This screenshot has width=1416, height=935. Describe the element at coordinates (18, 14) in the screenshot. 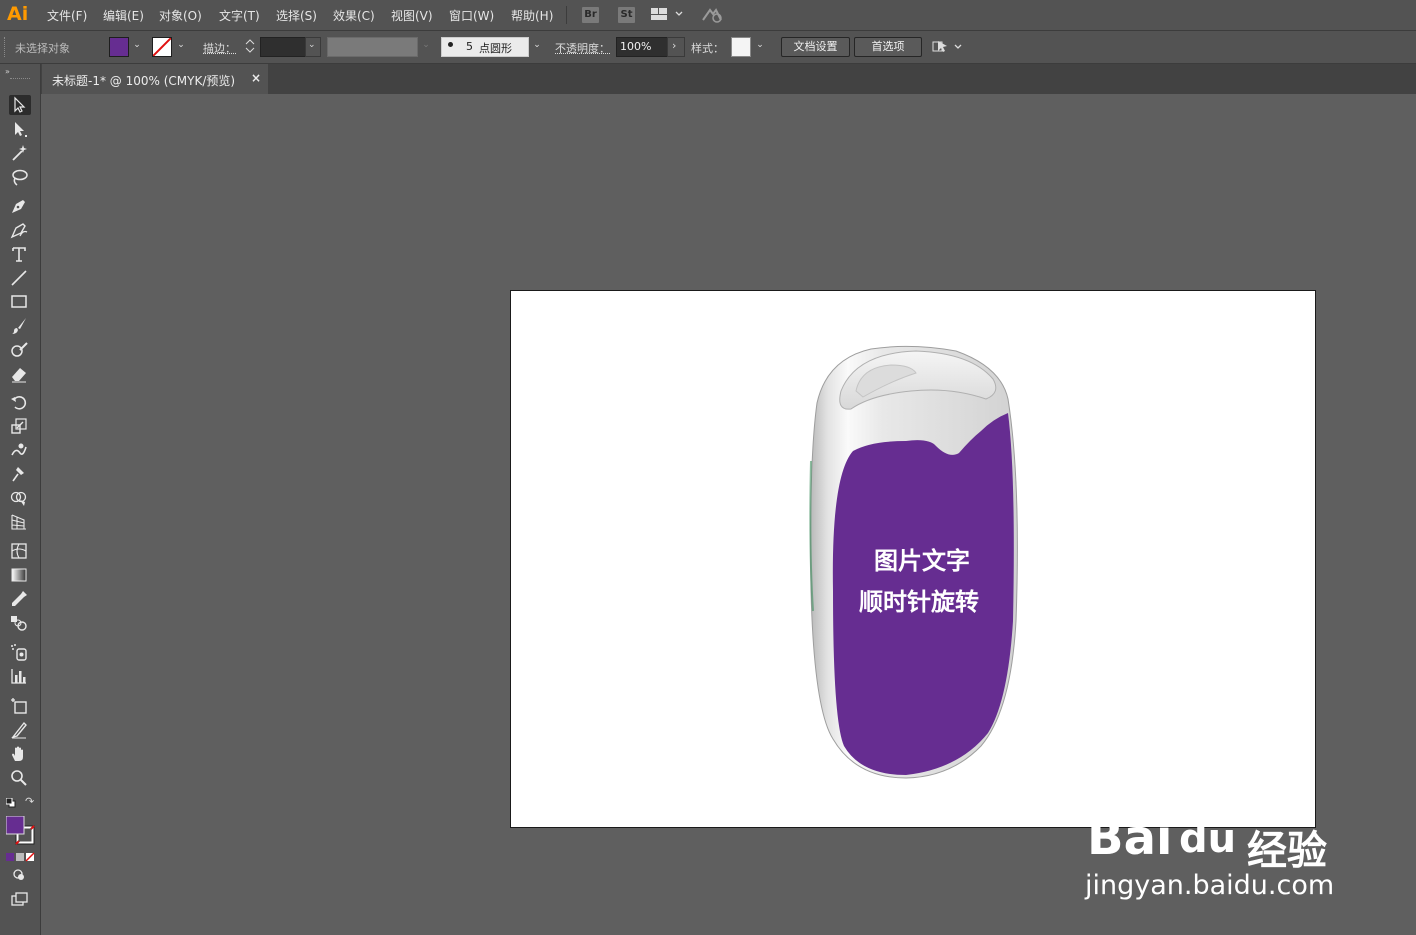

I see `app-logo: Ai` at that location.